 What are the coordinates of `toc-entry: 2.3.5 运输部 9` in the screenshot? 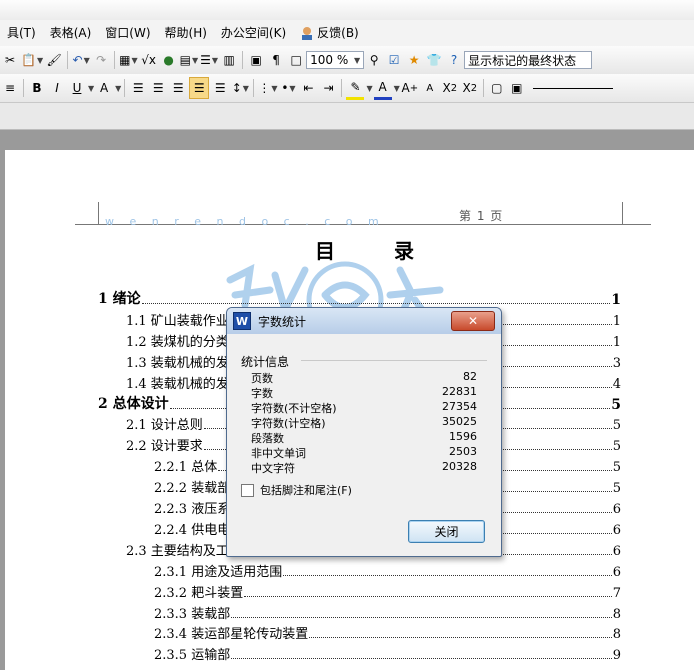 It's located at (387, 653).